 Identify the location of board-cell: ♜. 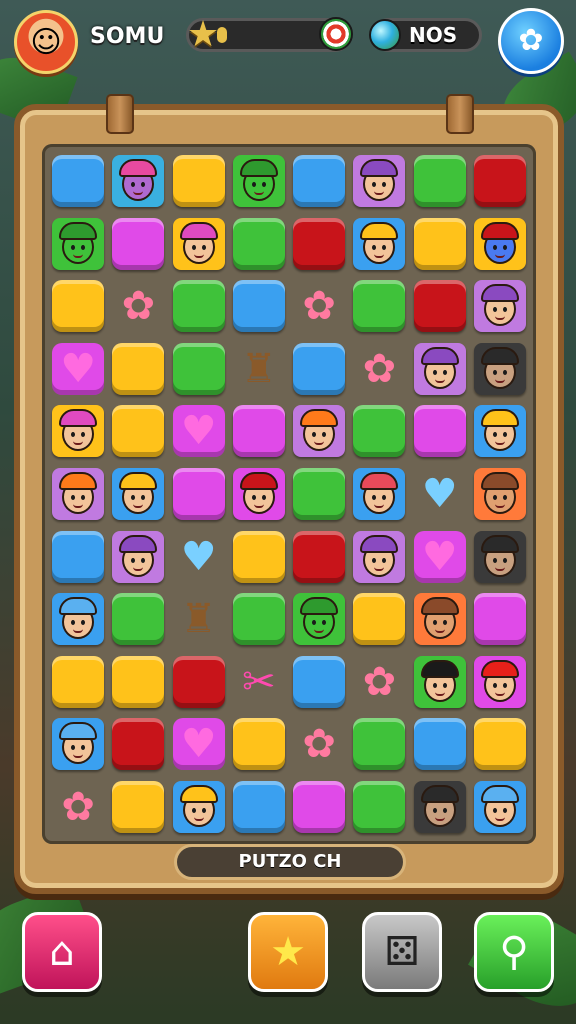
(199, 619).